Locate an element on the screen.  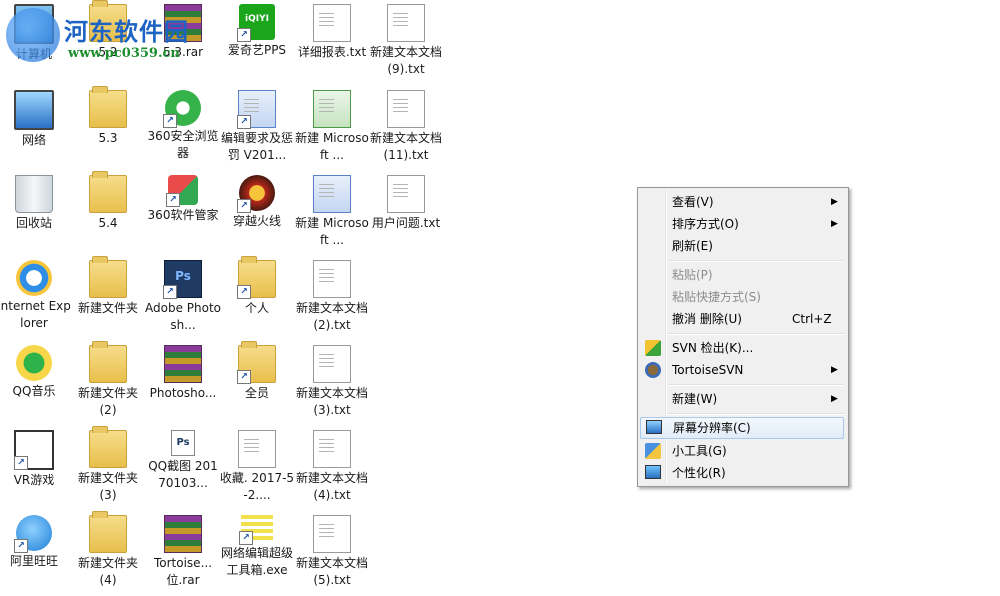
desktop-icon-360-software-manager: ↗ 360软件管家 is located at coordinates (183, 213).